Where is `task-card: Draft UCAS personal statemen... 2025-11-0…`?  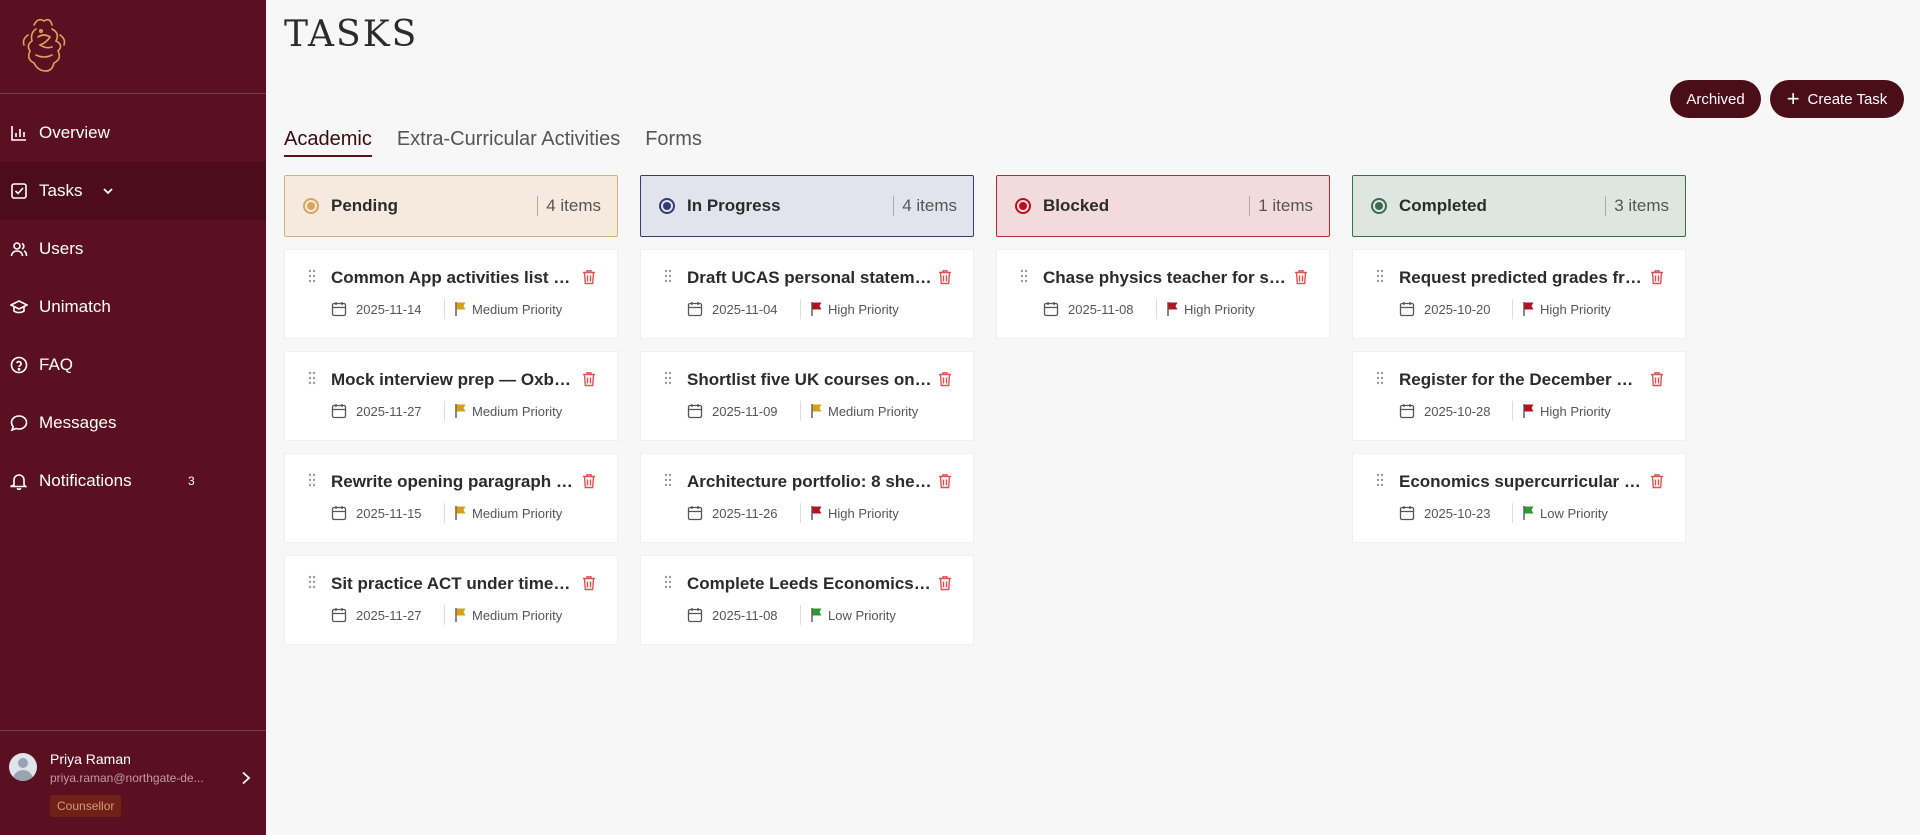
task-card: Draft UCAS personal statemen... 2025-11-0… is located at coordinates (807, 294).